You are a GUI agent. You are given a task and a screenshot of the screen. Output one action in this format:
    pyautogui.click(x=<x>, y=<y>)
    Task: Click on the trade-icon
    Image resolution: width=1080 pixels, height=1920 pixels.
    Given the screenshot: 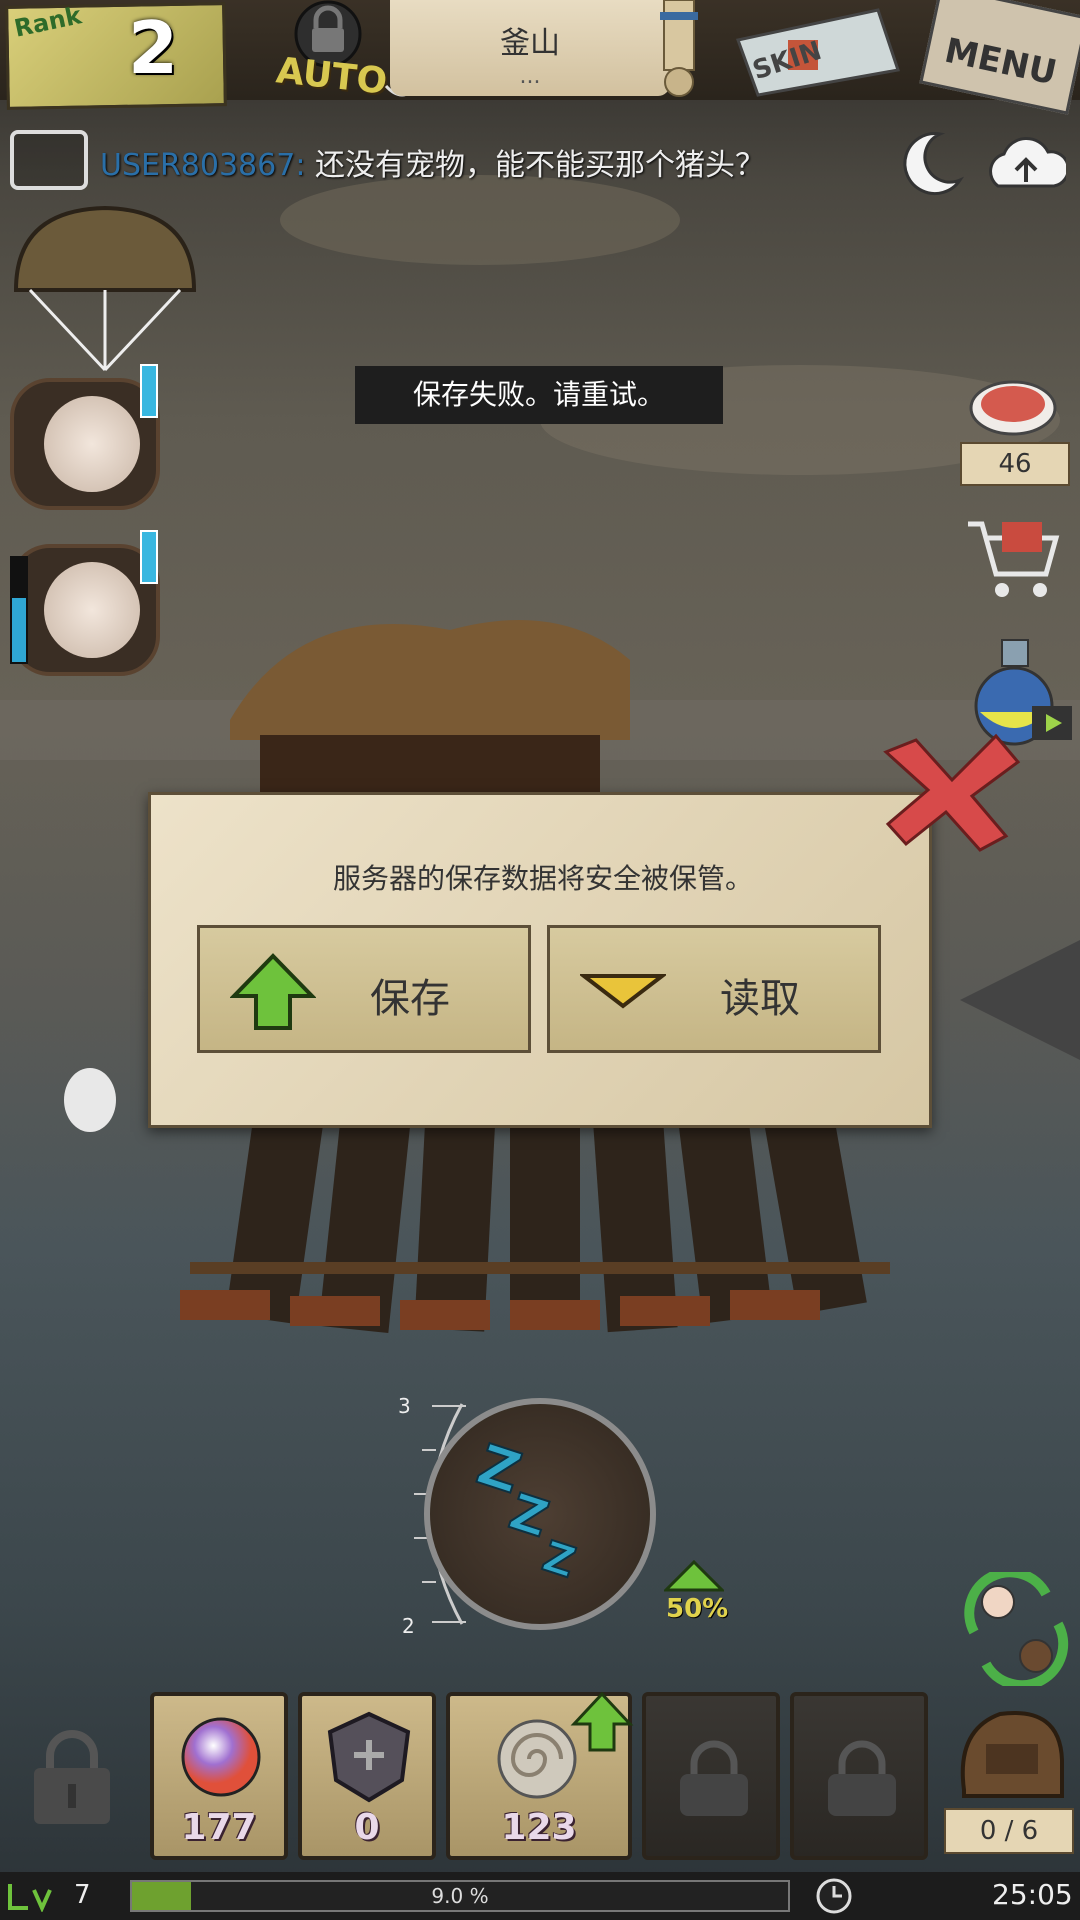 What is the action you would take?
    pyautogui.click(x=1016, y=1629)
    